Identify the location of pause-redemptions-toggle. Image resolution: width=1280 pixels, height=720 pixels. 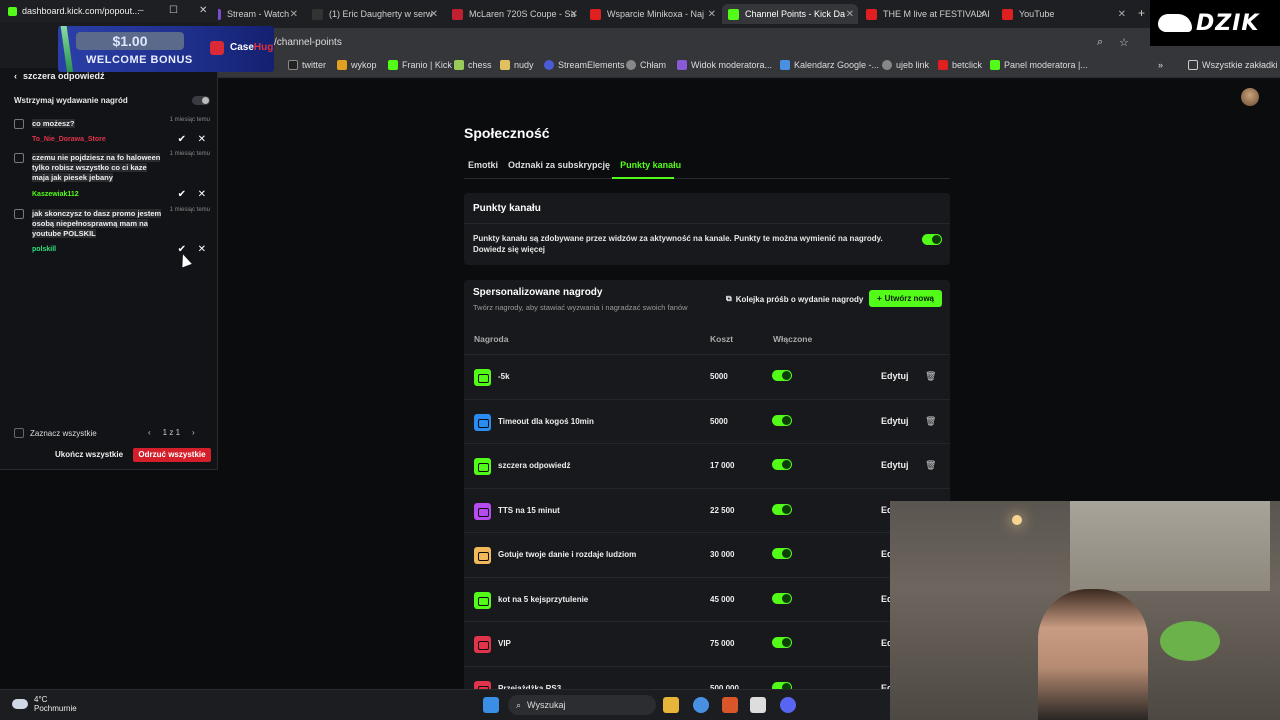
(201, 100).